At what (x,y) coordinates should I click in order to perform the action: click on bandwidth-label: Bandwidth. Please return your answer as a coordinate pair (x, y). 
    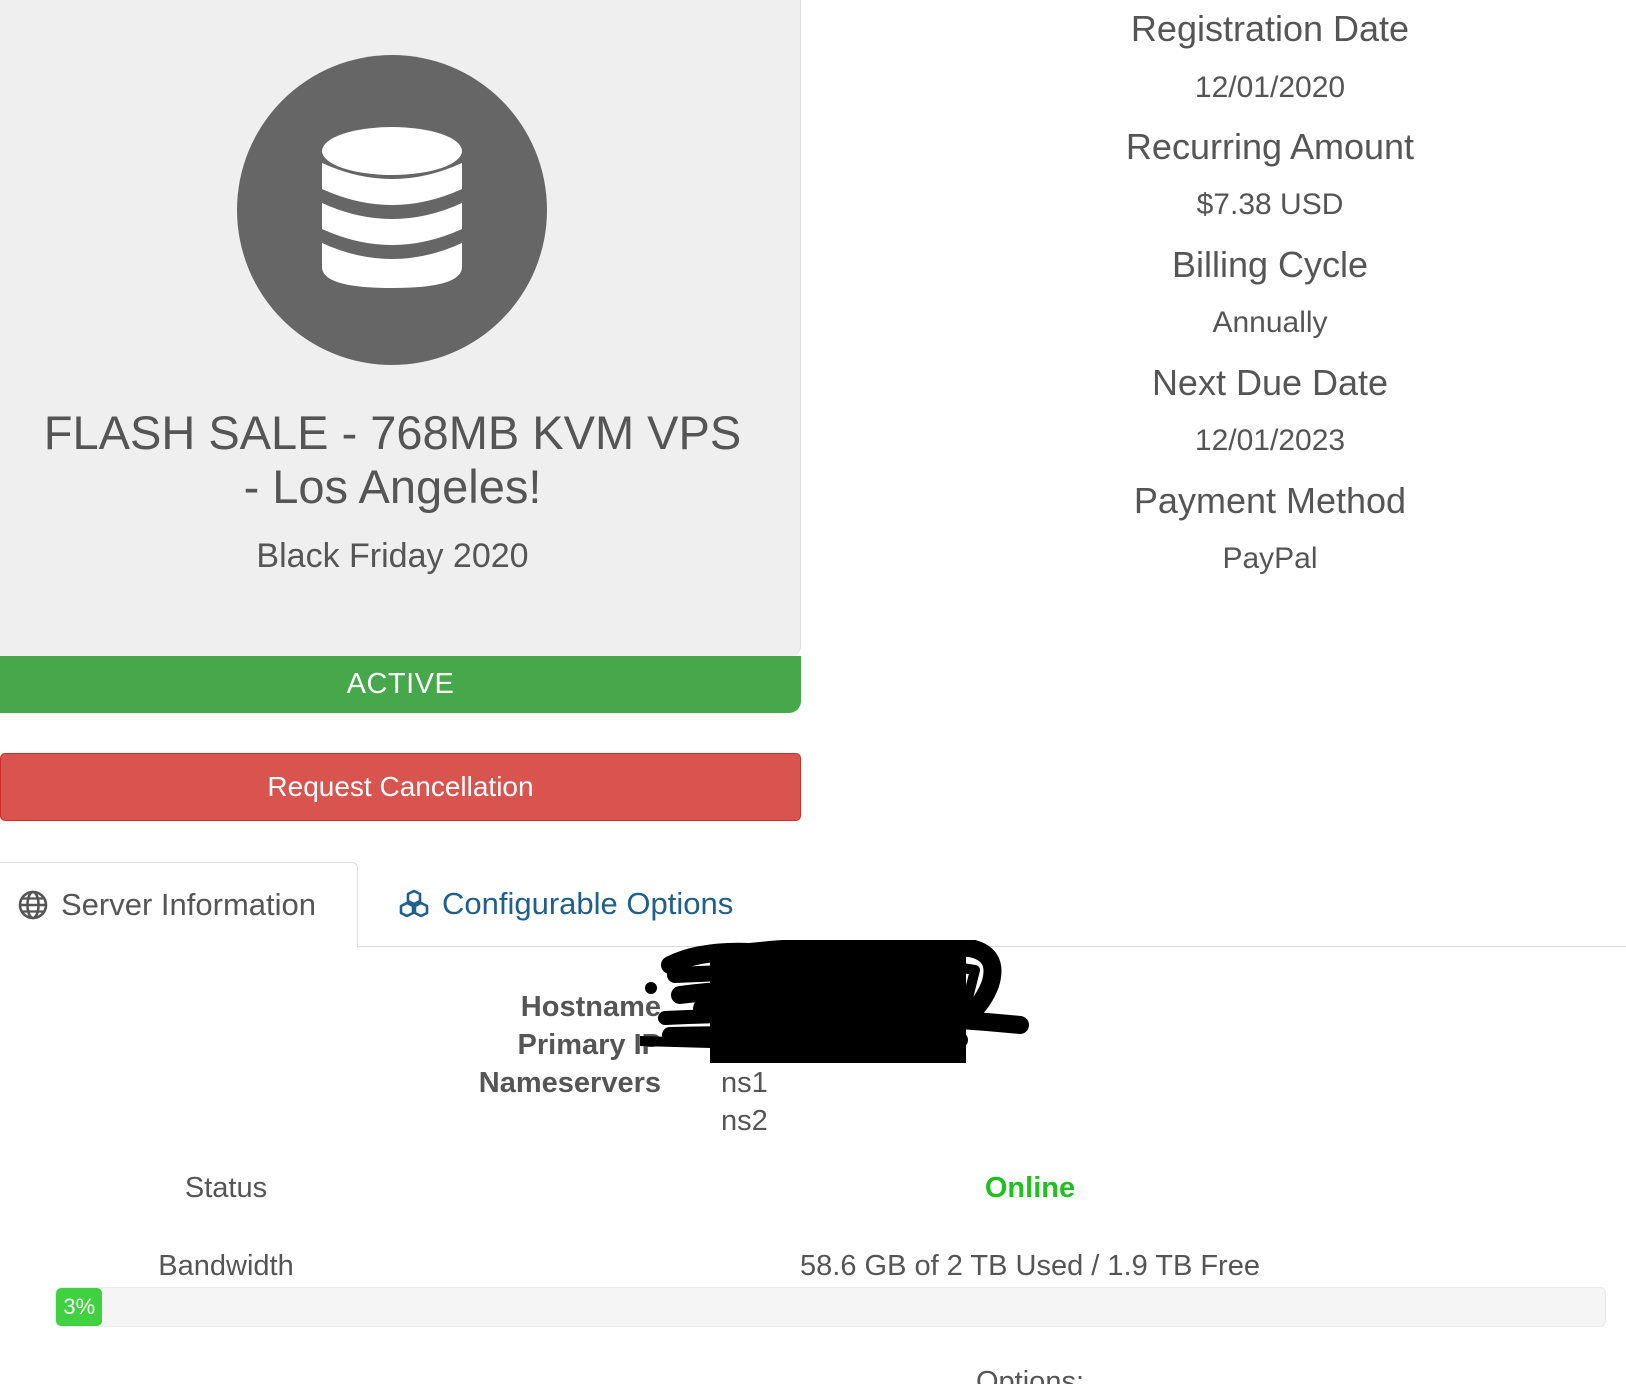
    Looking at the image, I should click on (226, 1266).